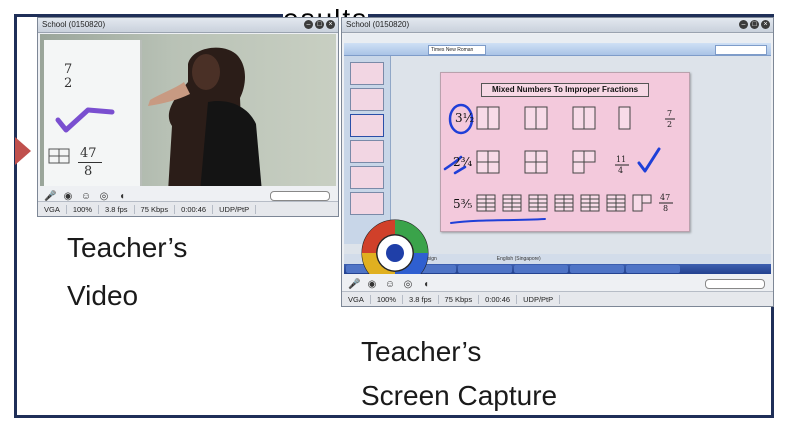  I want to click on caption-teacher-screen-capture: Teacher’s Screen Capture, so click(459, 374).